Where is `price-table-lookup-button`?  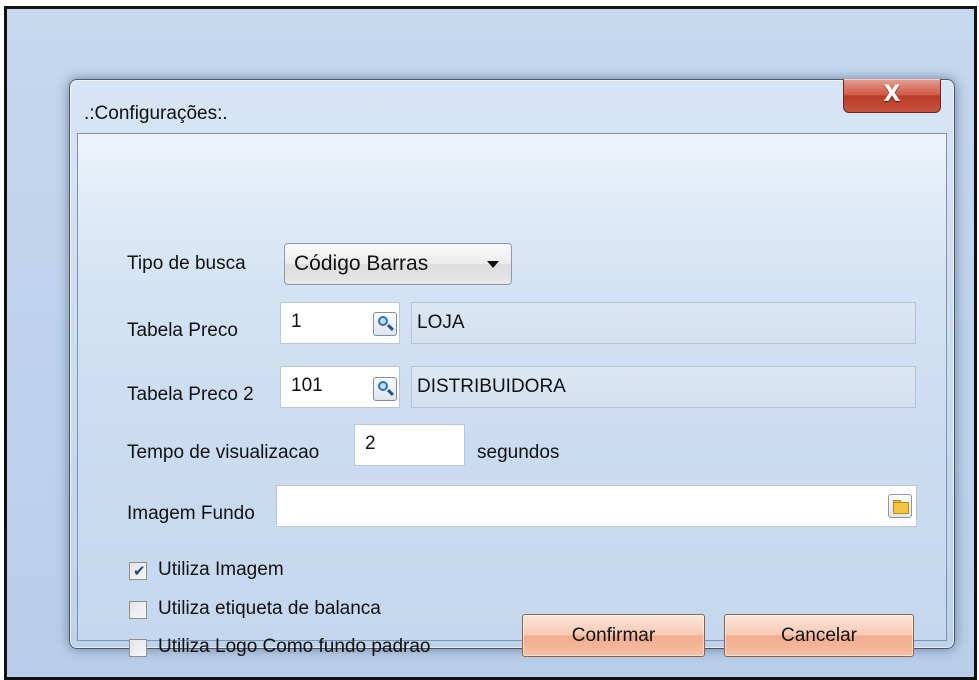 price-table-lookup-button is located at coordinates (385, 324).